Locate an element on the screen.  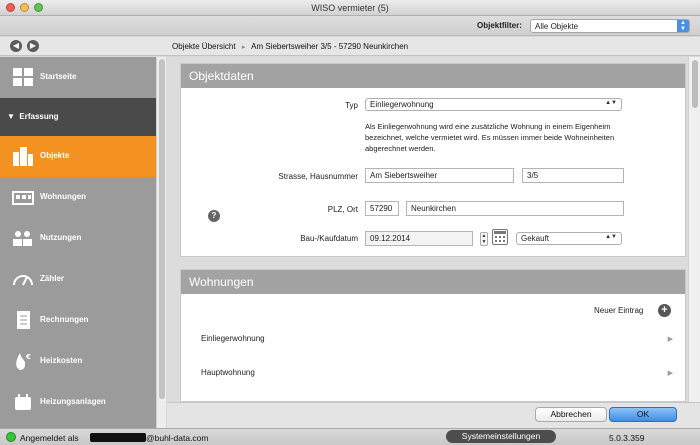
version-label: 5.0.3.359 is located at coordinates (627, 438).